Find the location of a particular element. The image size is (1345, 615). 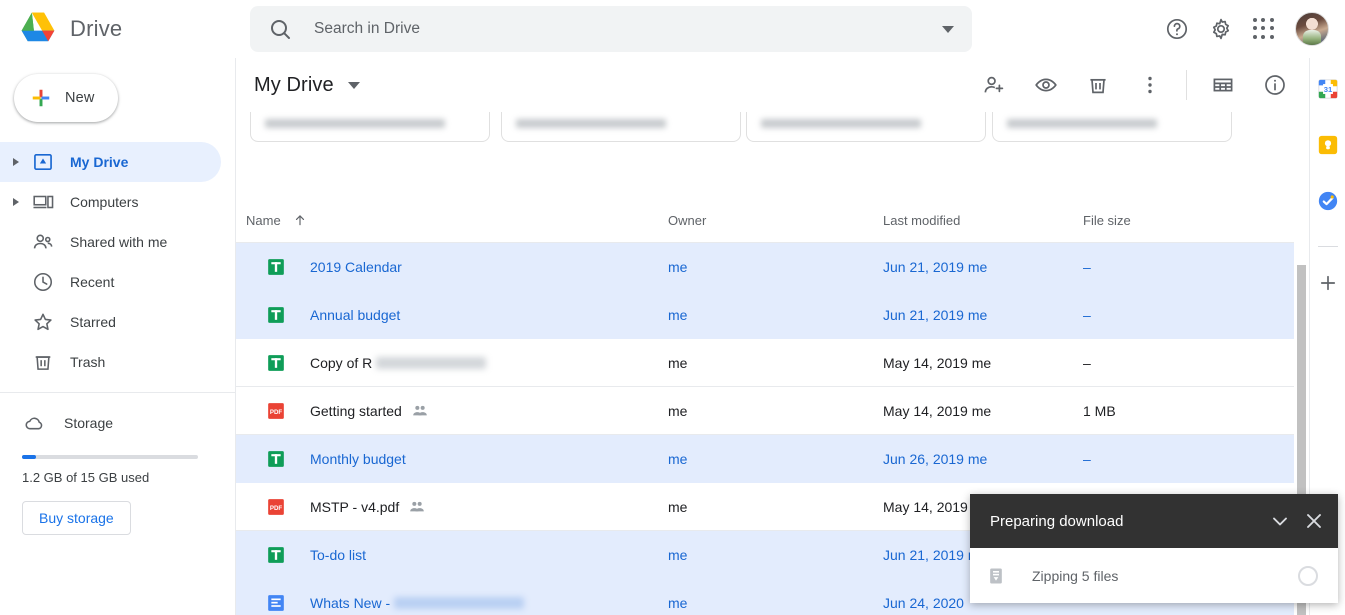

file-name-text: To-do list is located at coordinates (338, 554).